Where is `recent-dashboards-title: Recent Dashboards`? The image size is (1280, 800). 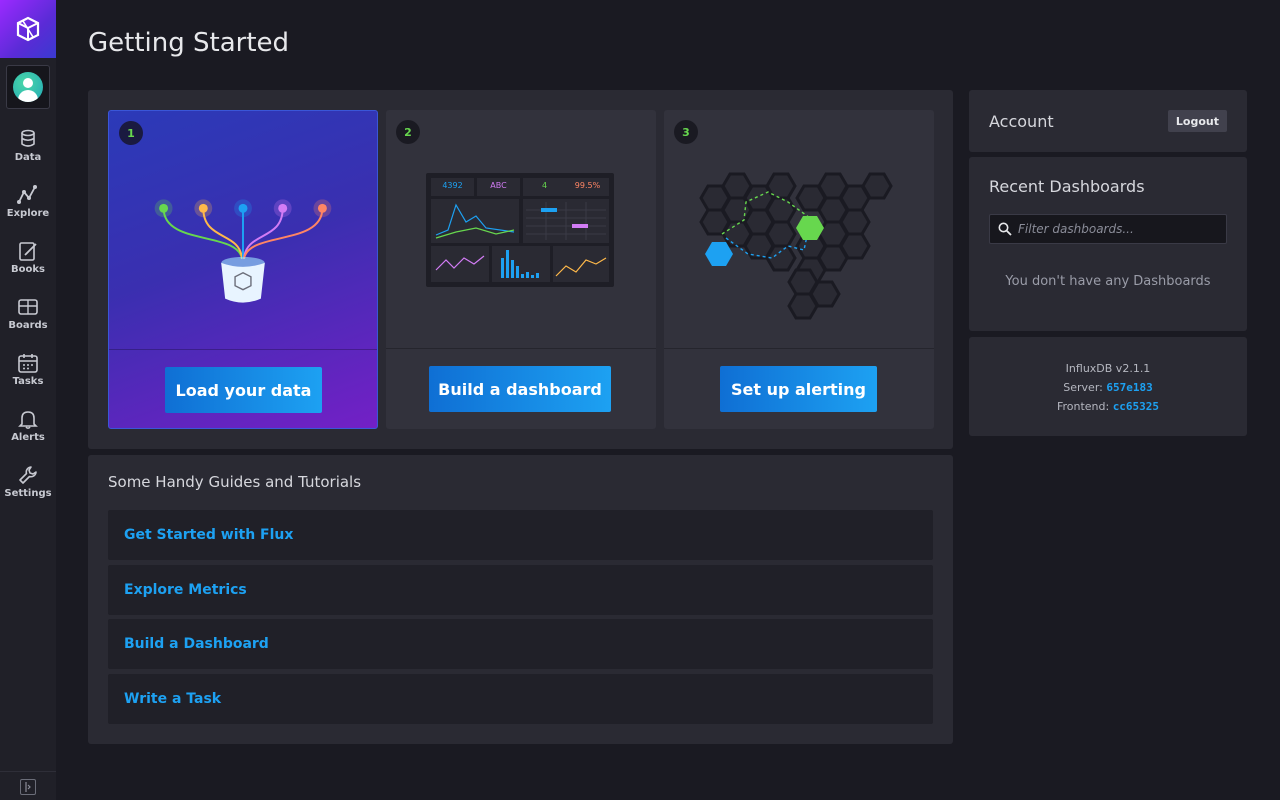
recent-dashboards-title: Recent Dashboards is located at coordinates (1067, 186).